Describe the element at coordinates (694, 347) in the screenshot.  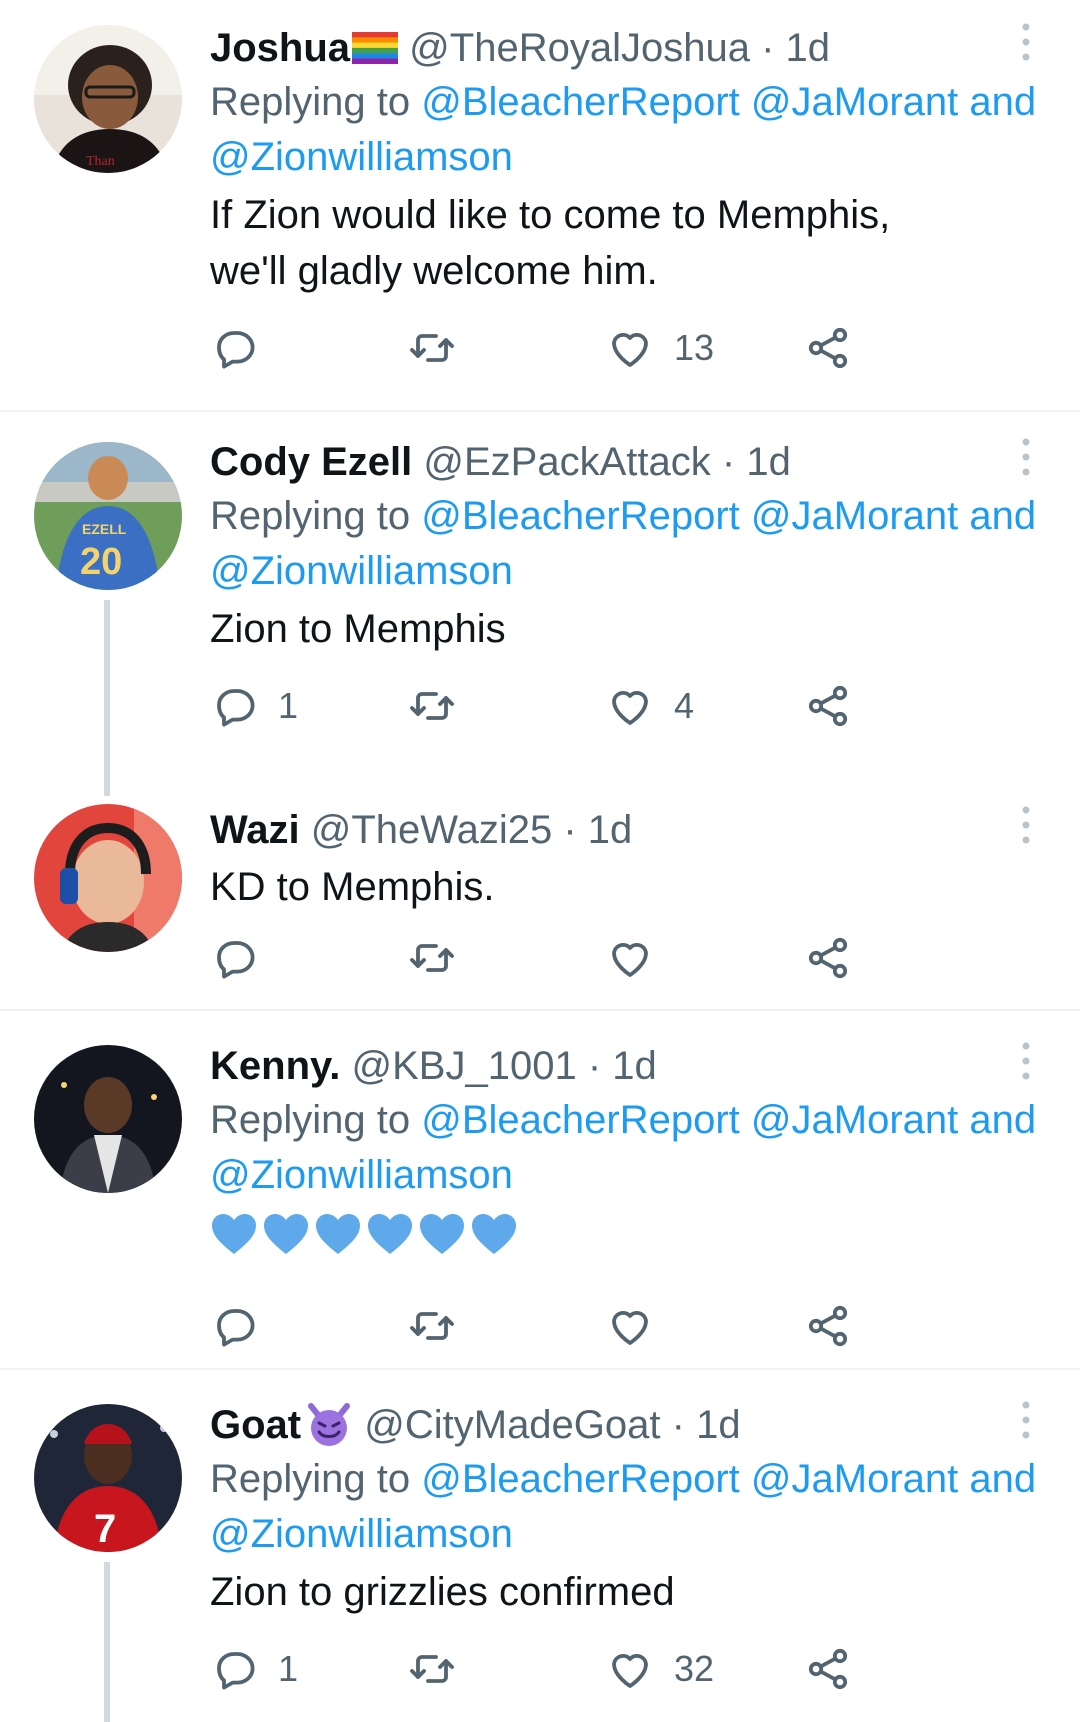
I see `like-count: 13` at that location.